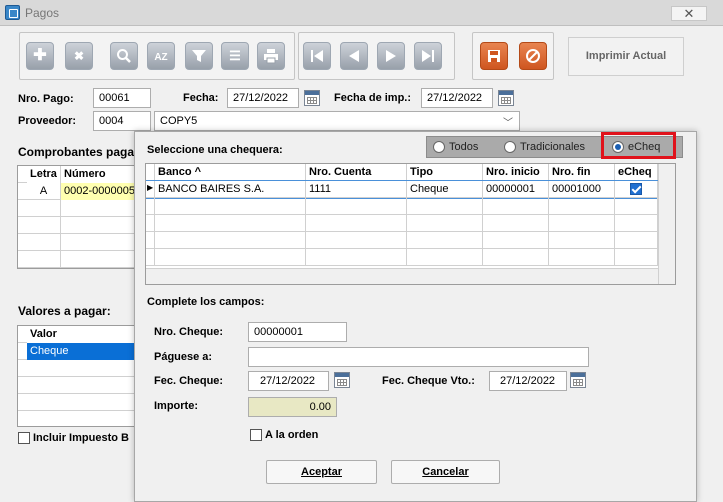 This screenshot has width=723, height=502. What do you see at coordinates (321, 472) in the screenshot?
I see `accept-button: Aceptar` at bounding box center [321, 472].